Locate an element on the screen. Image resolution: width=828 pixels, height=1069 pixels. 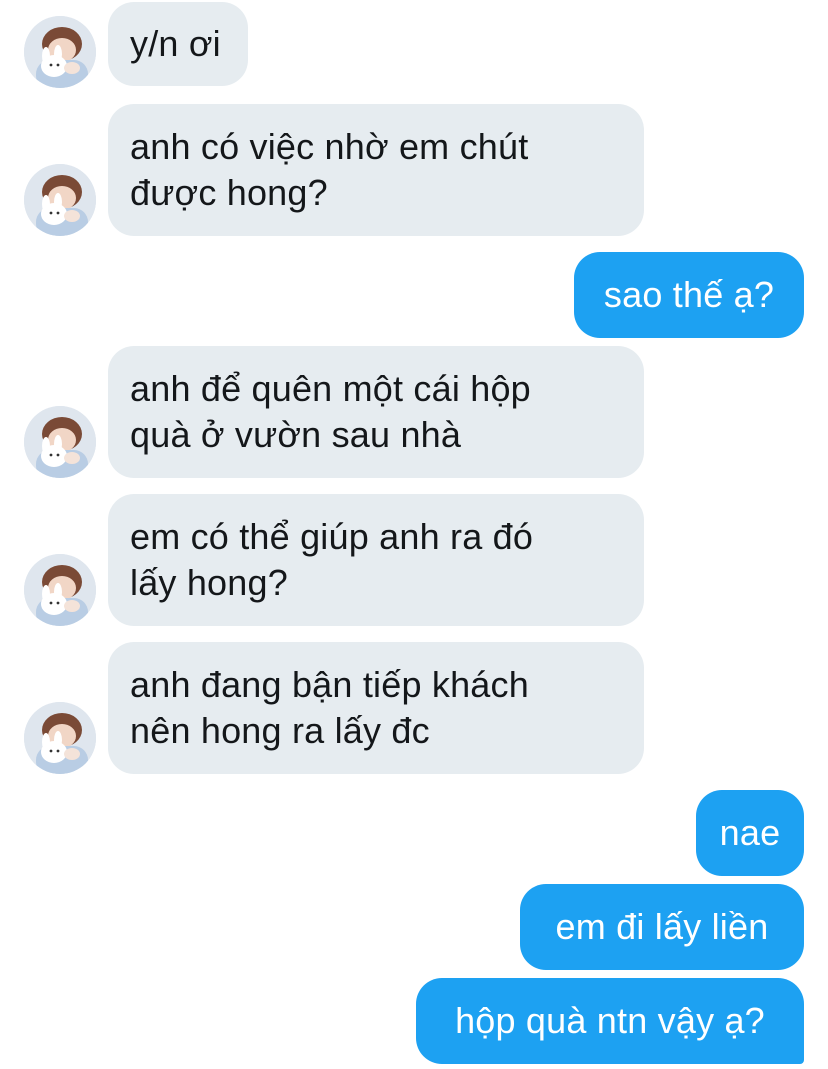
incoming-message-bubble: em có thể giúp anh ra đó lấy hong? is located at coordinates (376, 560).